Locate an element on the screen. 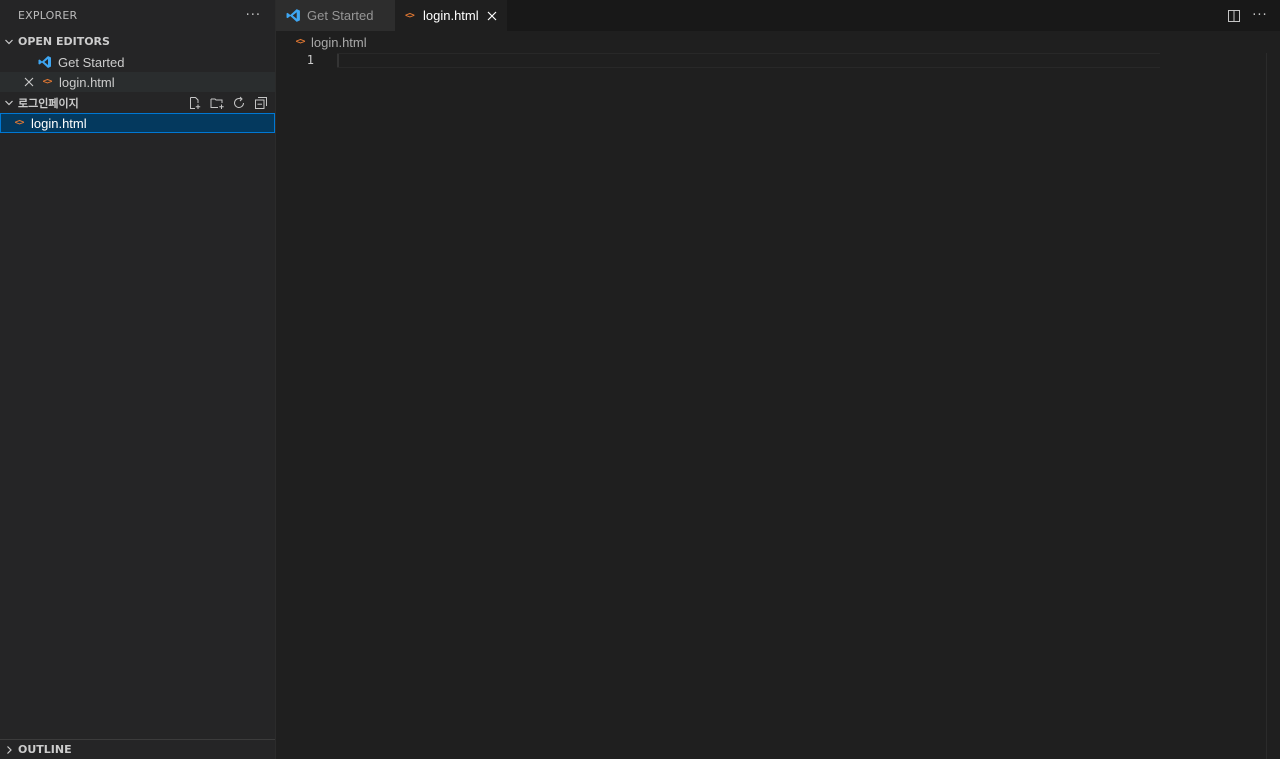 Image resolution: width=1280 pixels, height=759 pixels. explorer-header: EXPLORER ··· is located at coordinates (137, 15).